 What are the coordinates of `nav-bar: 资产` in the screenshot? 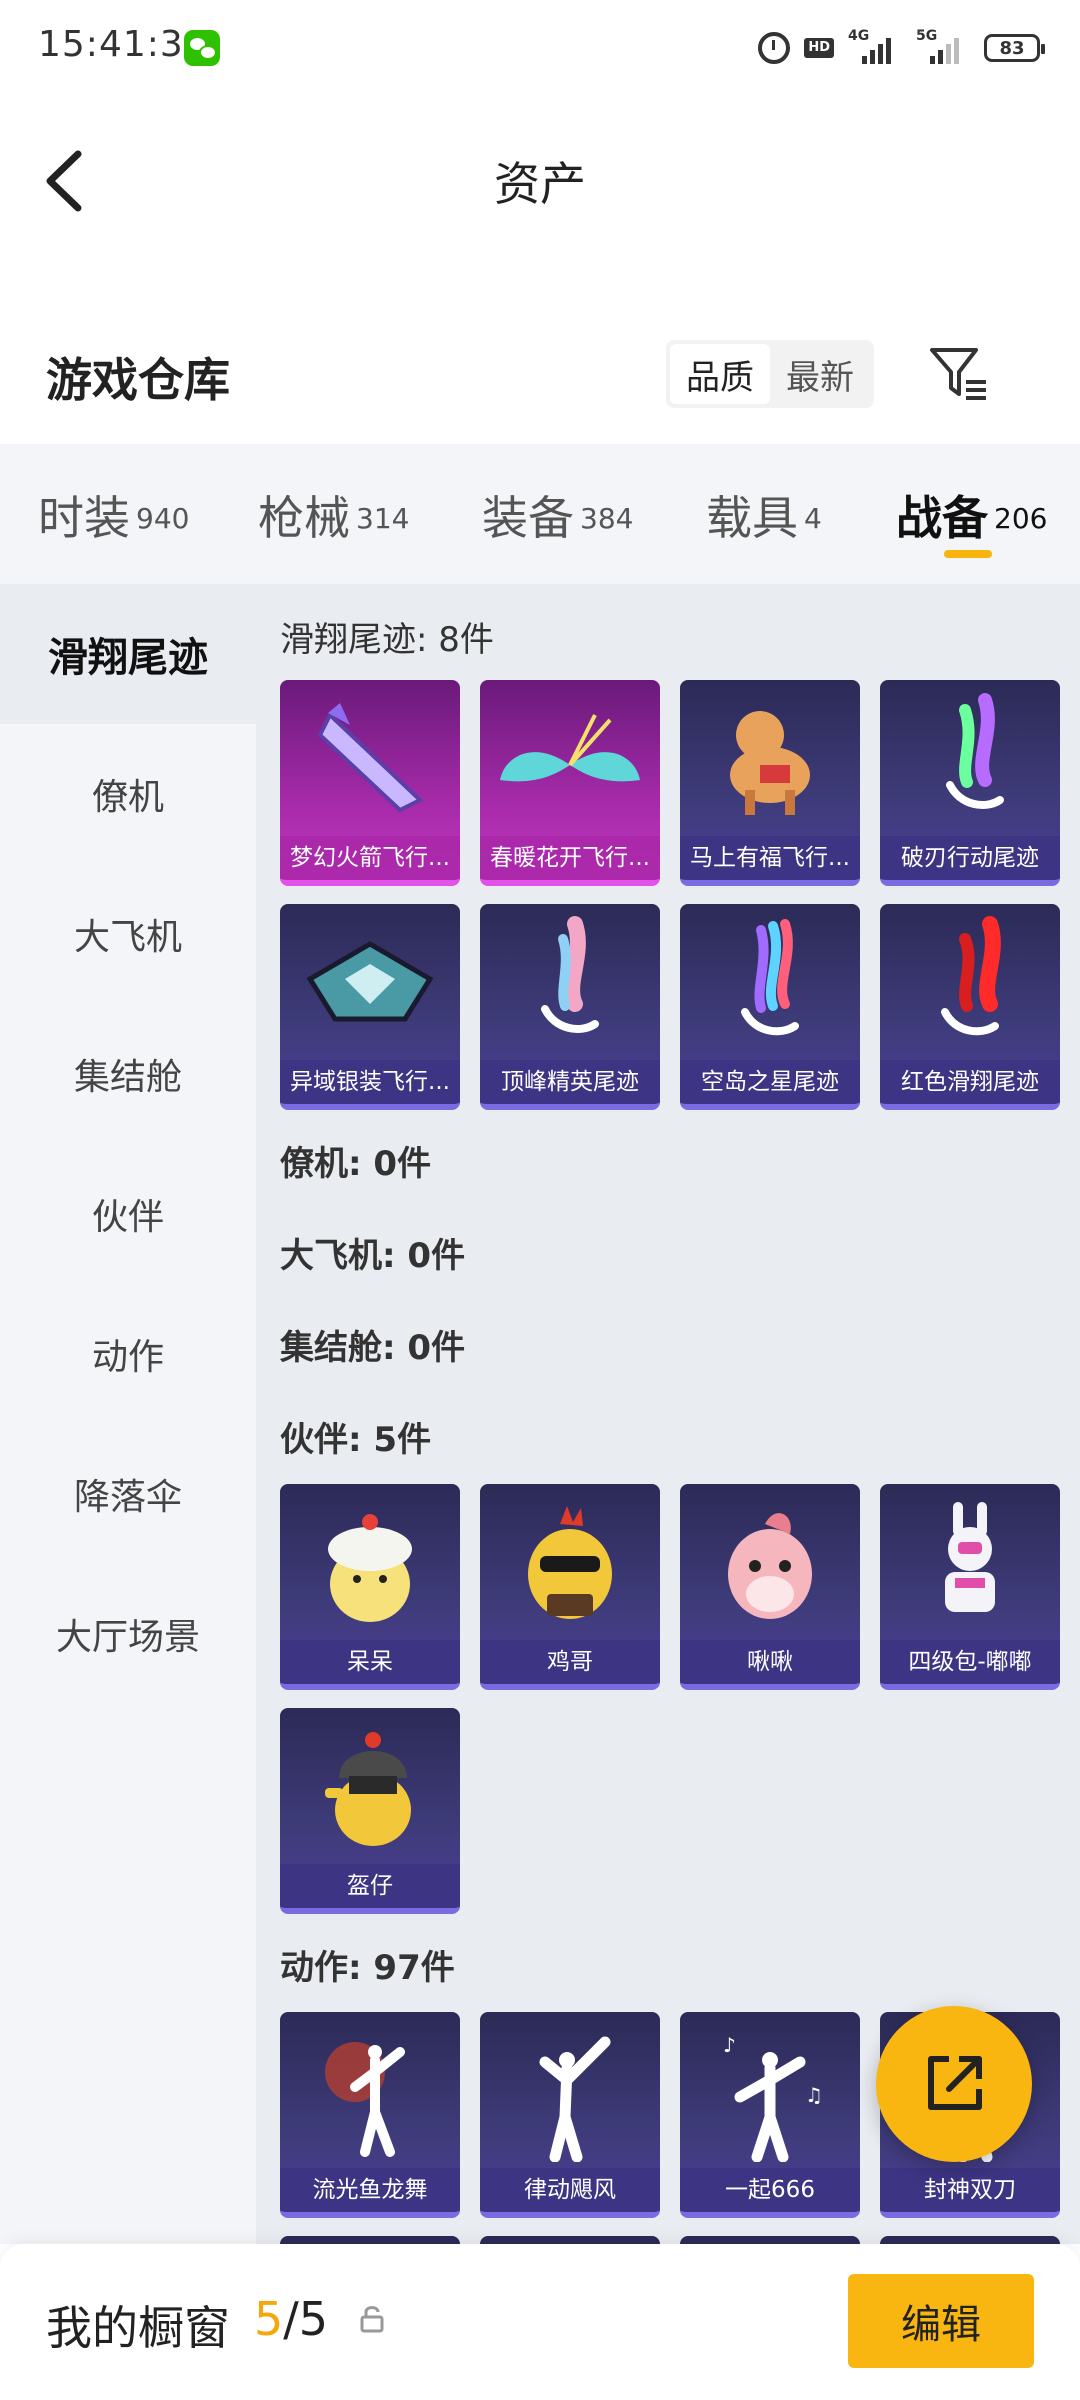 It's located at (540, 176).